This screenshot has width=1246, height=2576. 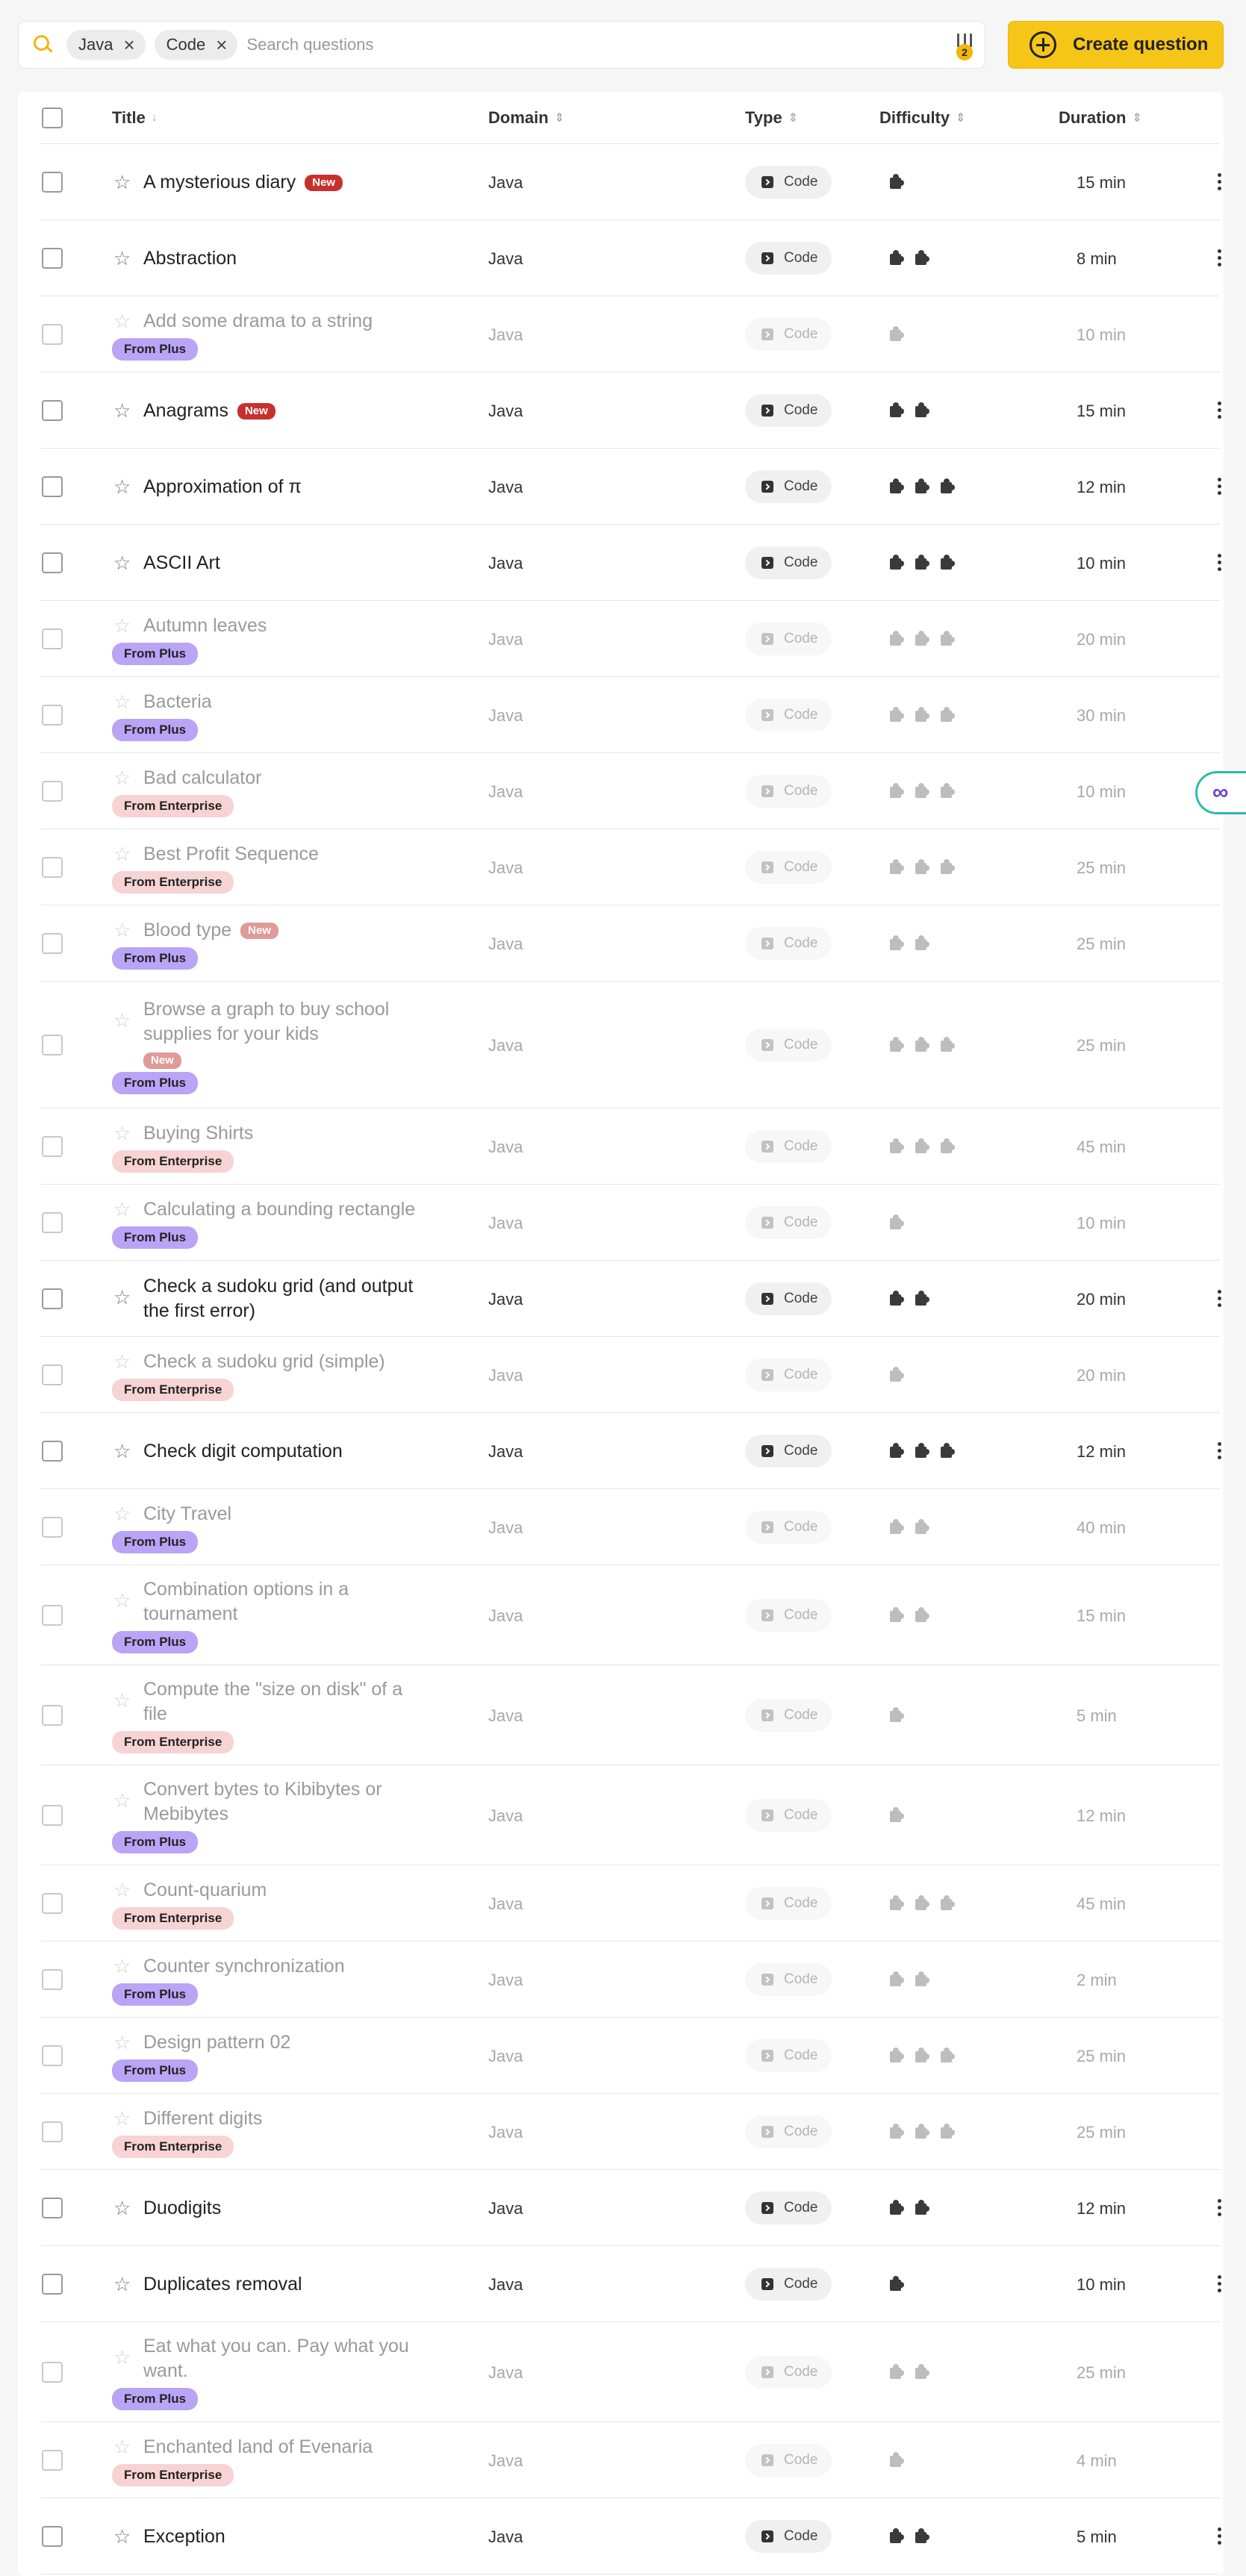 I want to click on table-row: ☆ Duplicates removal Java Code 10 min, so click(x=631, y=2284).